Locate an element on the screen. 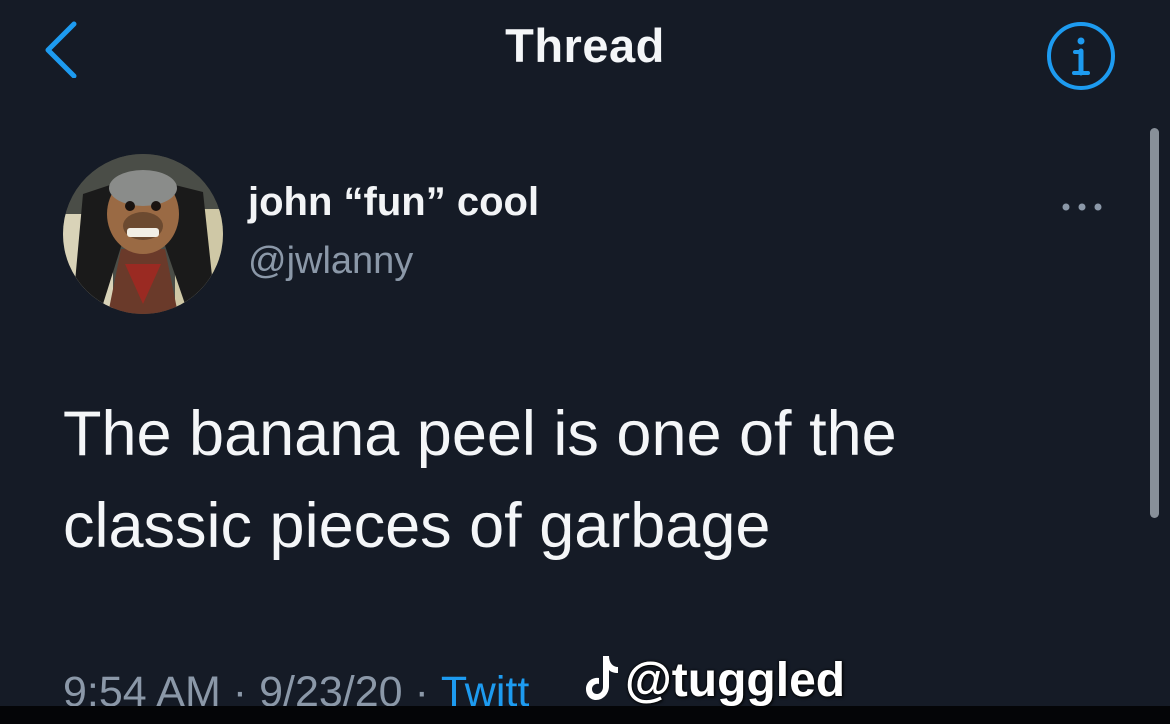 Image resolution: width=1170 pixels, height=724 pixels. page-title: Thread is located at coordinates (585, 45).